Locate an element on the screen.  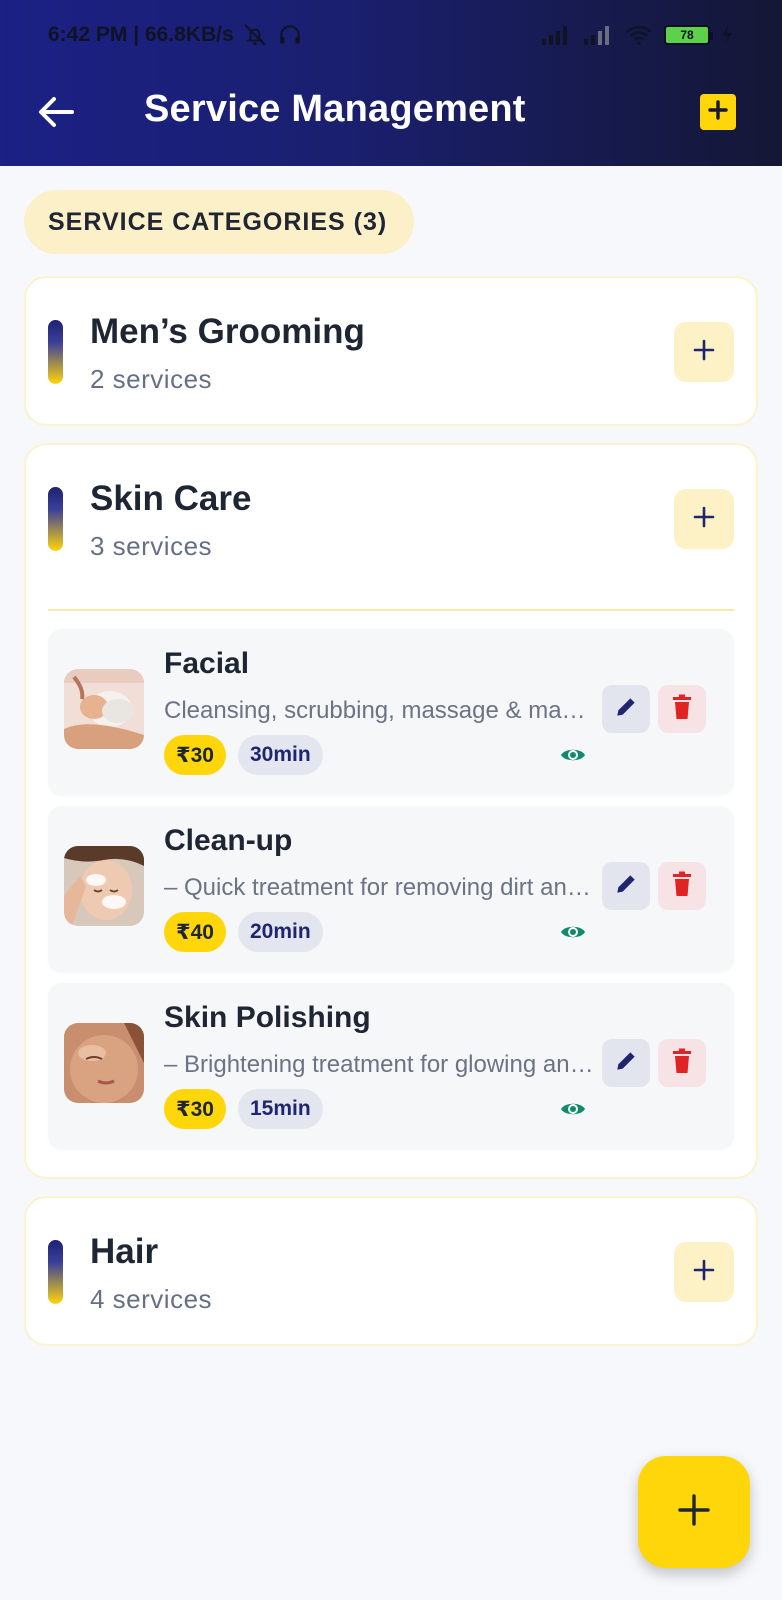
category-card: Hair 4 services is located at coordinates (391, 1271).